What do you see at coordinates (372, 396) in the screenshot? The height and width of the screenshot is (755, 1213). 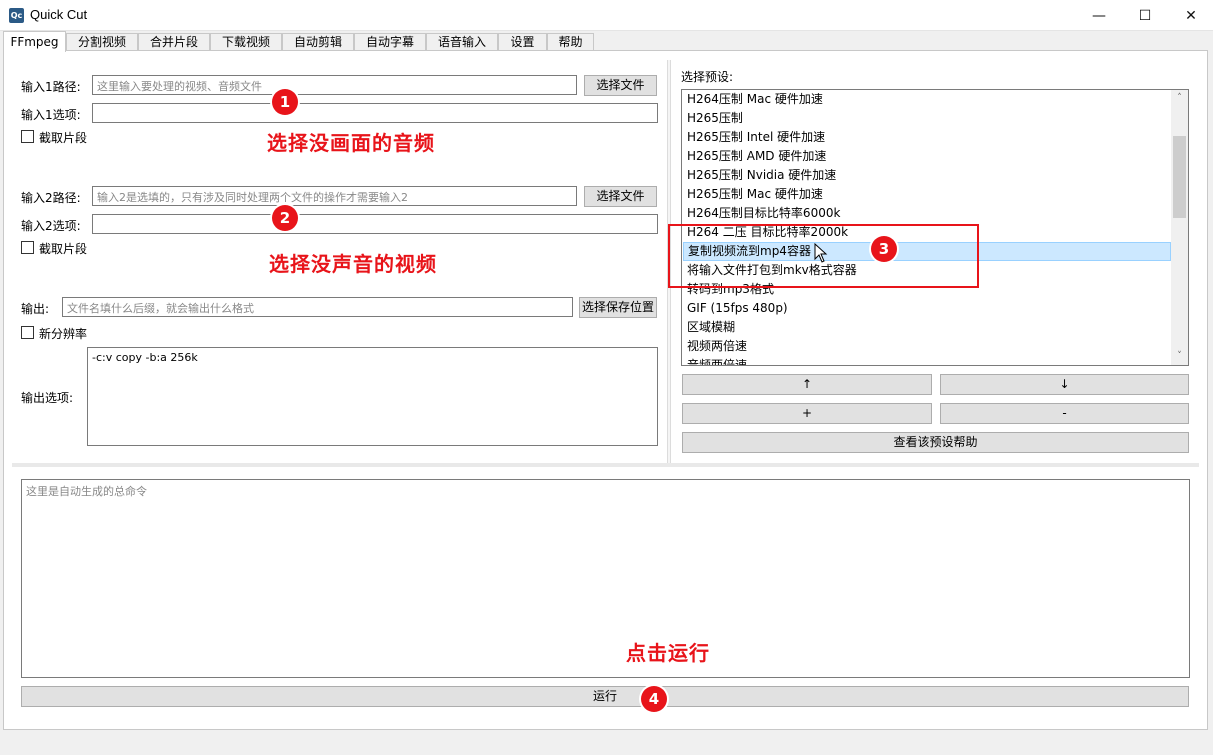 I see `output-options-field: -c:v copy -b:a 256k` at bounding box center [372, 396].